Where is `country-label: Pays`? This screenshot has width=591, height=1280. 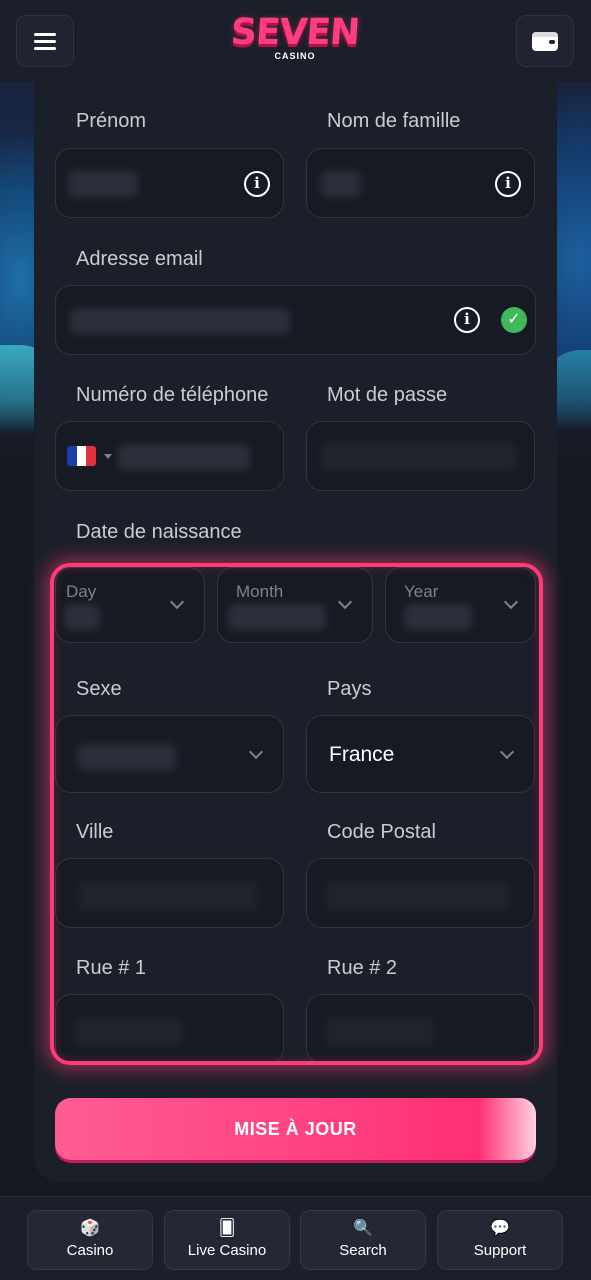
country-label: Pays is located at coordinates (349, 689).